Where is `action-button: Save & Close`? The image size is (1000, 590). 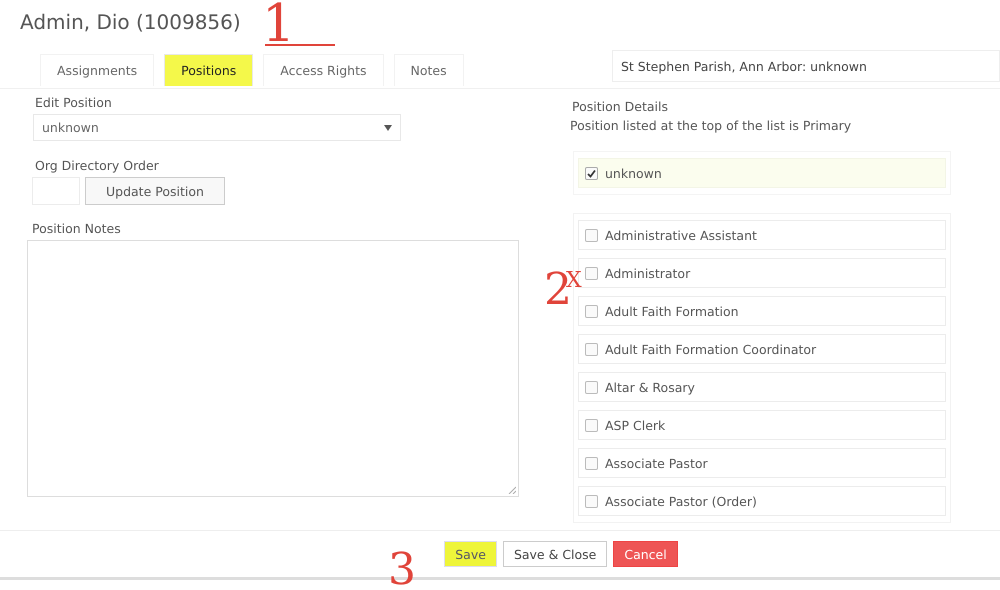
action-button: Save & Close is located at coordinates (555, 554).